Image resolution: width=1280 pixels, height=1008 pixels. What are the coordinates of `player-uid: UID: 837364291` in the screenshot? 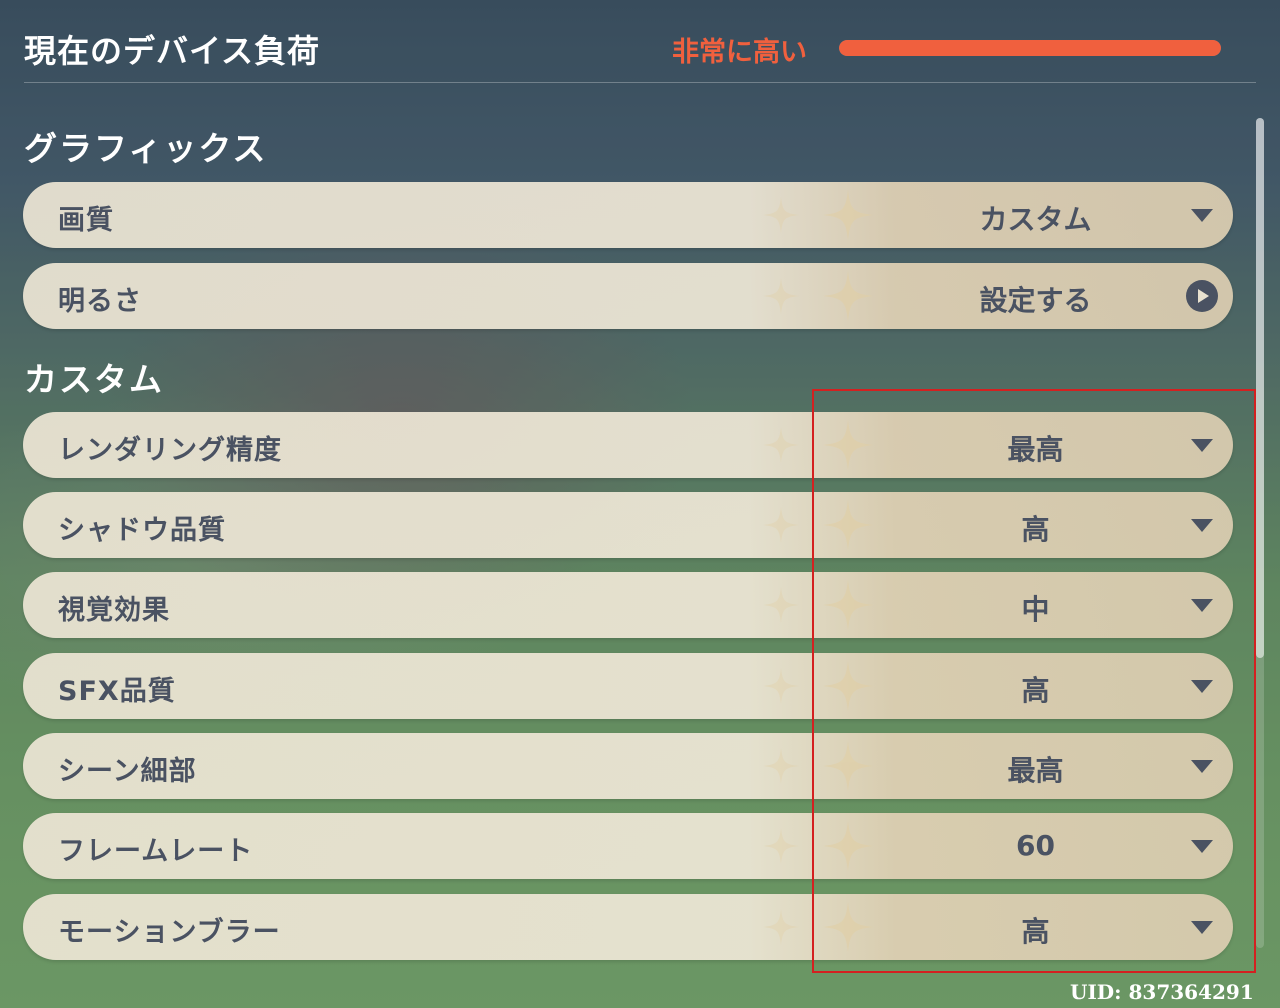 It's located at (1162, 992).